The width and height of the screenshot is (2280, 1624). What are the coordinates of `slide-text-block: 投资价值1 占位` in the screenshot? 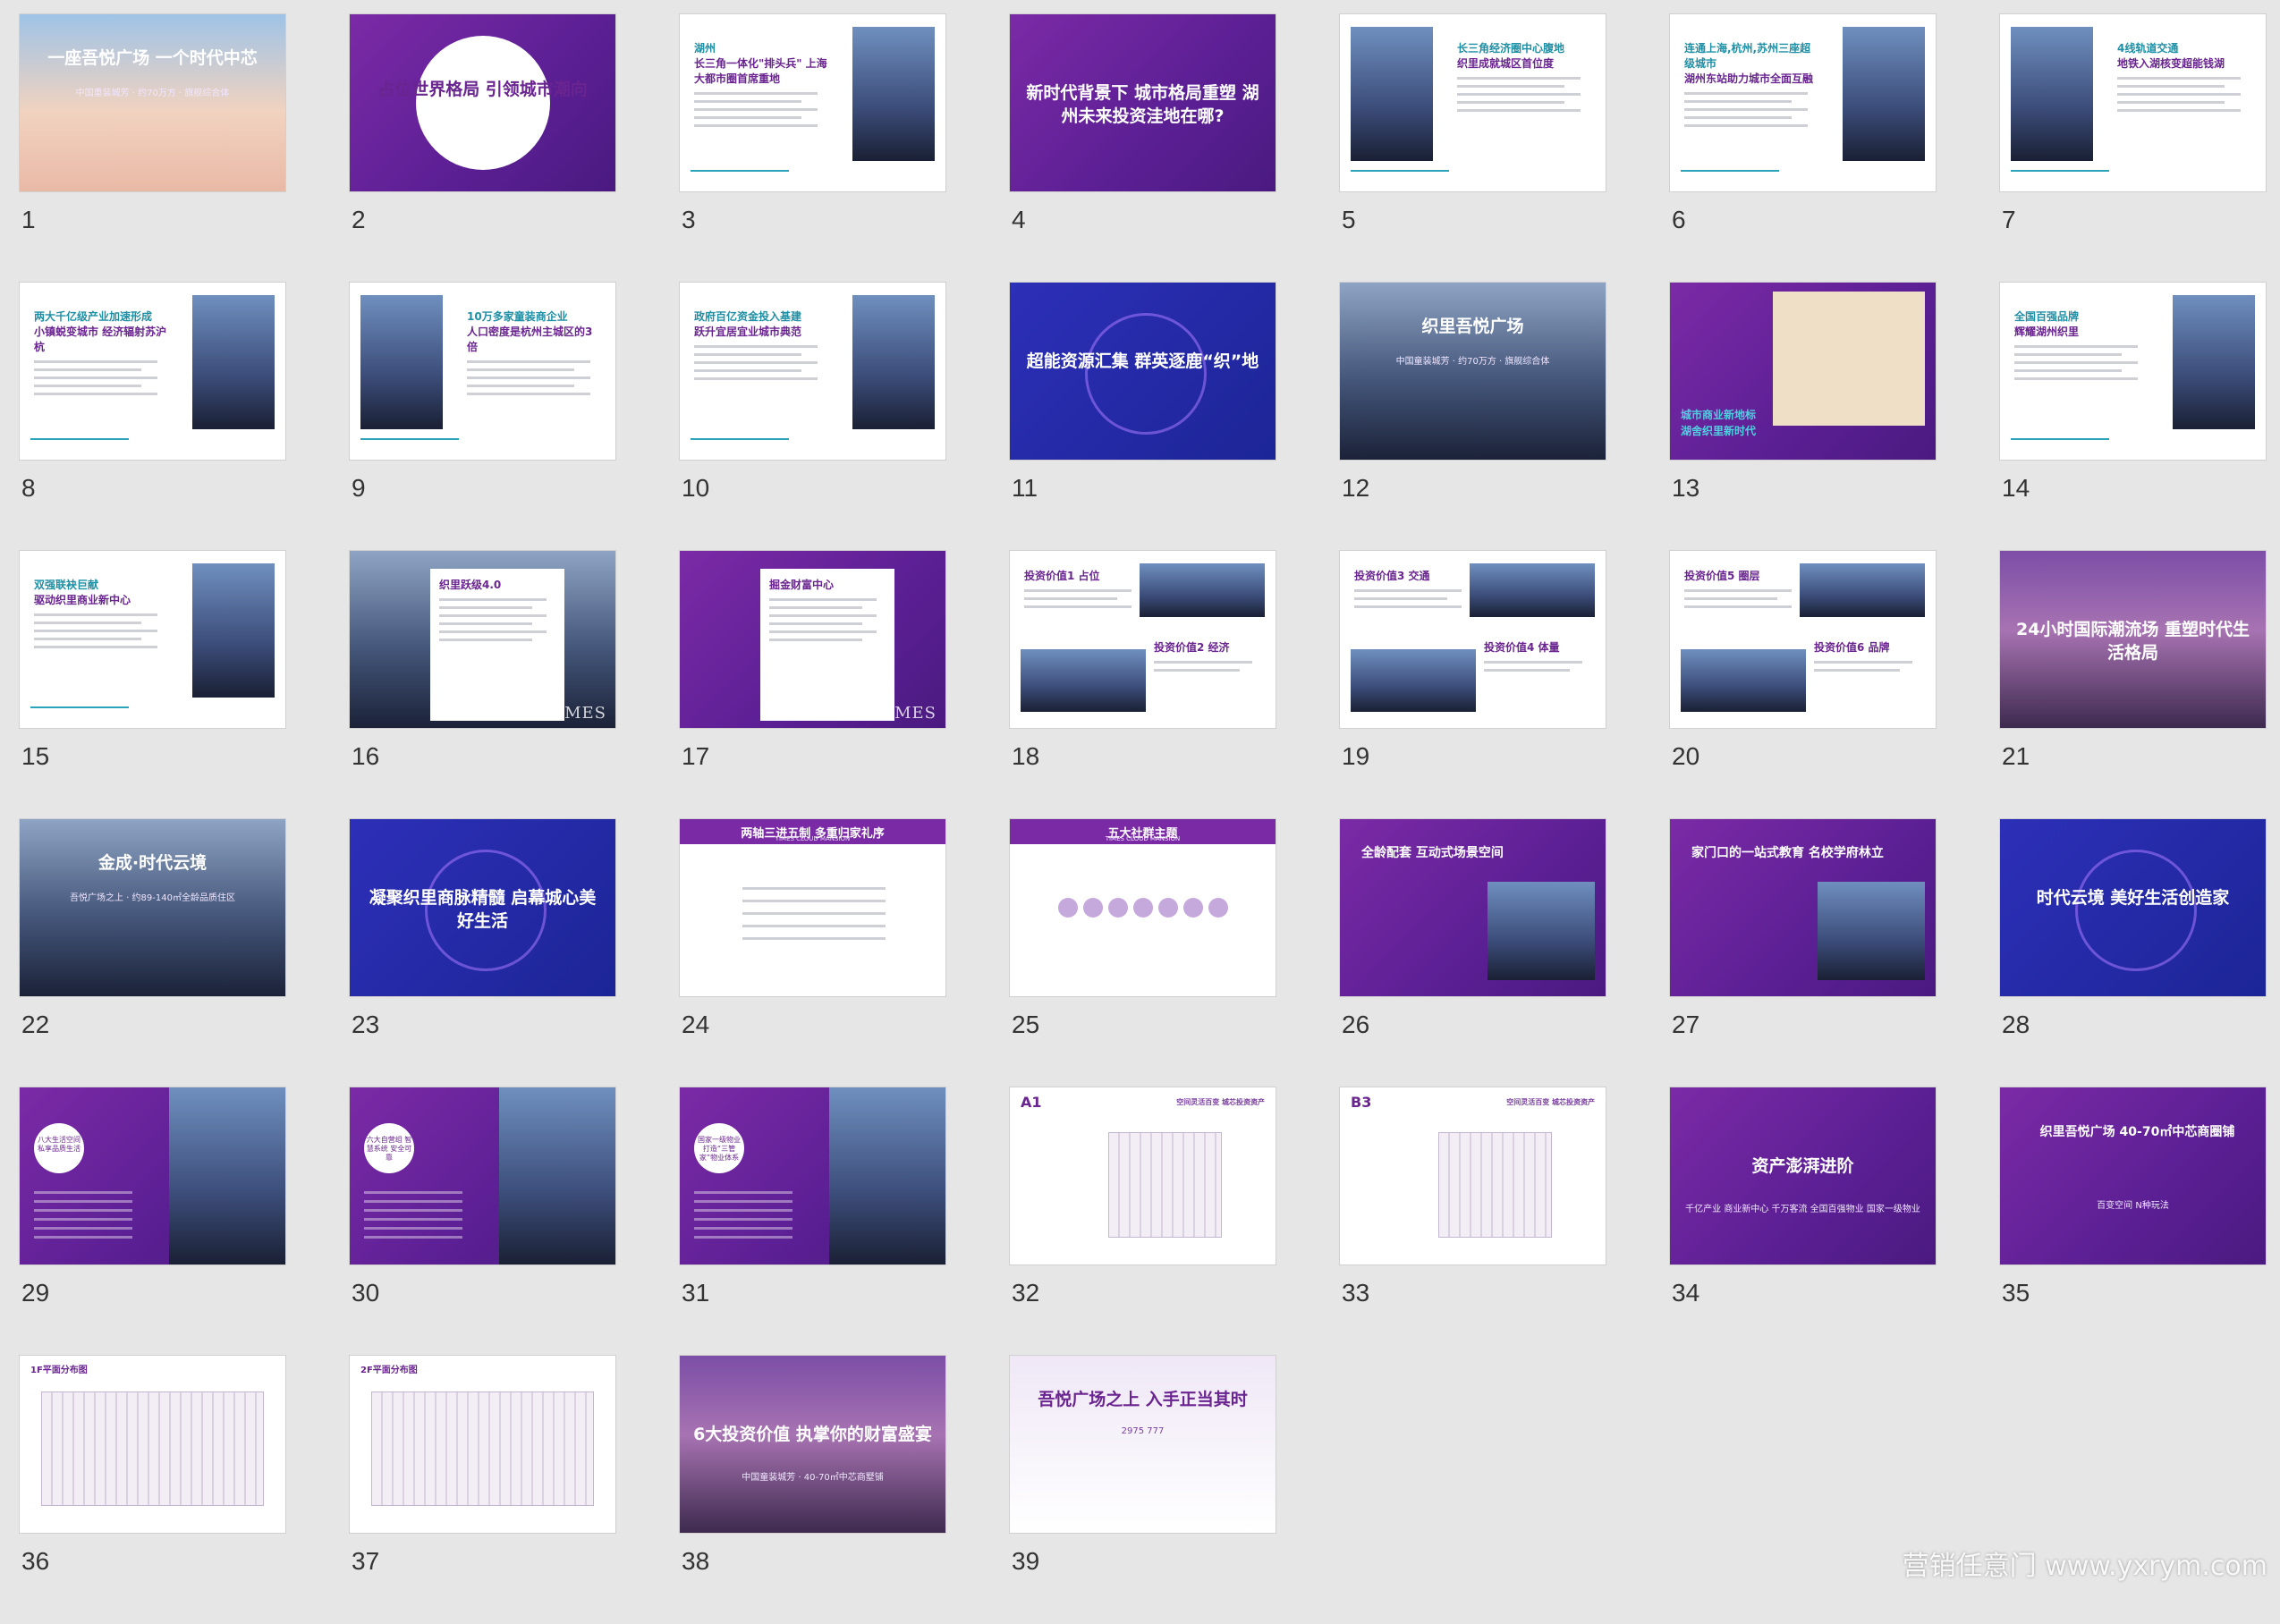 It's located at (1082, 588).